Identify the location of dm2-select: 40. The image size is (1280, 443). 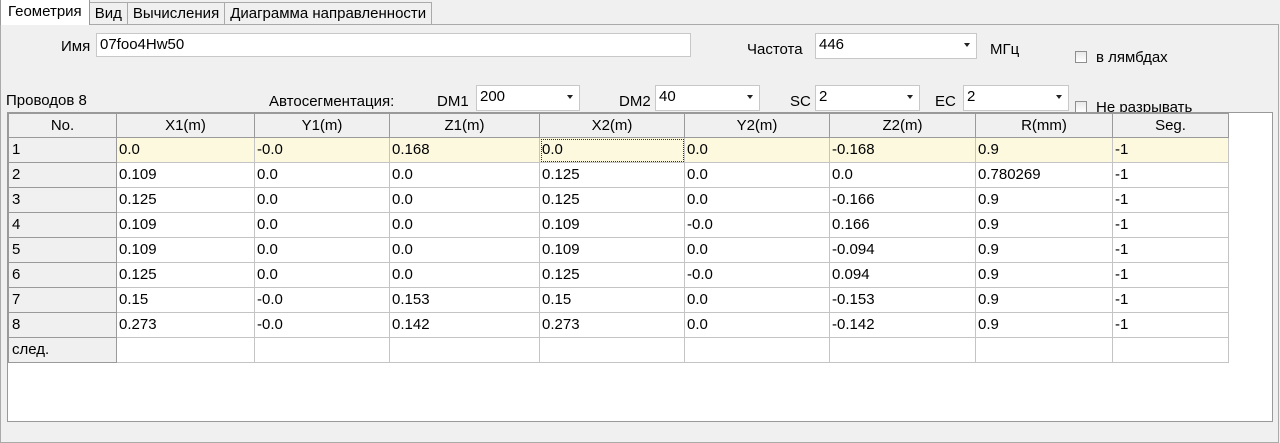
(707, 98).